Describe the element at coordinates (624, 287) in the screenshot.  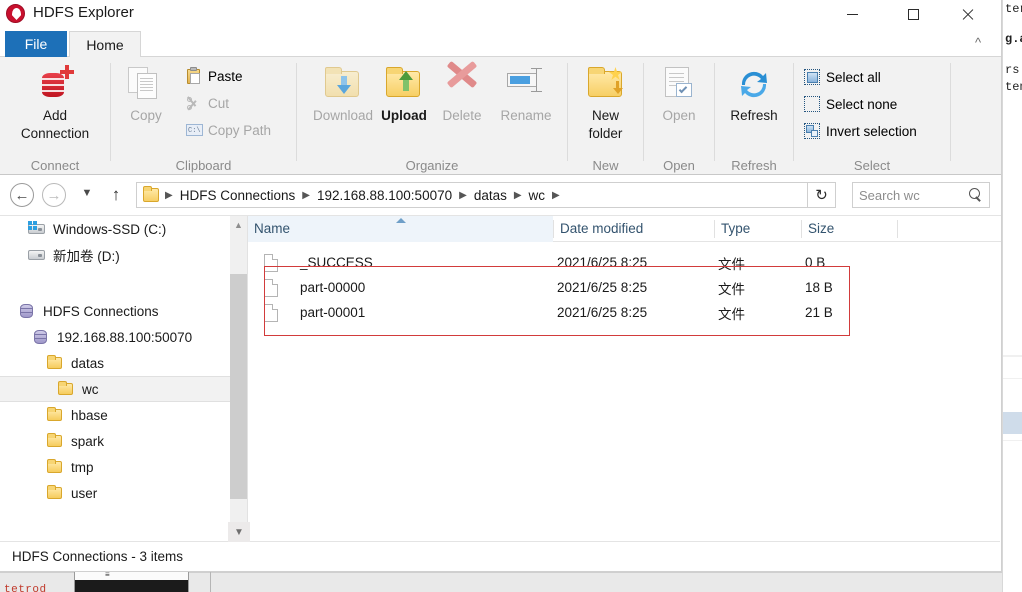
I see `table-row: part-00000 2021/6/25 8:25 文件 18 B` at that location.